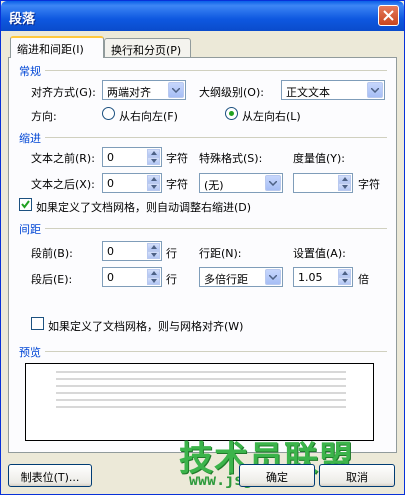  I want to click on tab-line-page-breaks: 换行和分页(P), so click(147, 48).